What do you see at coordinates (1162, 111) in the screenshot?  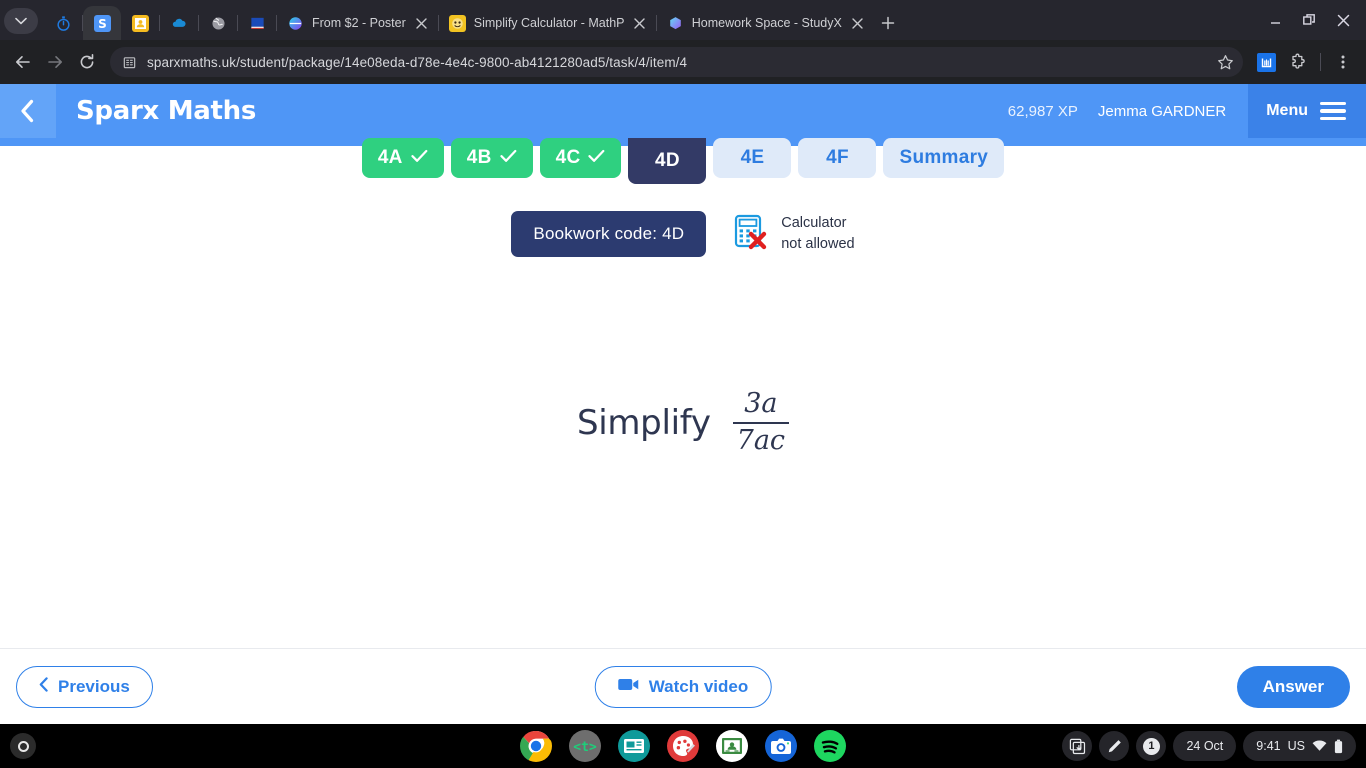 I see `user-name: Jemma GARDNER` at bounding box center [1162, 111].